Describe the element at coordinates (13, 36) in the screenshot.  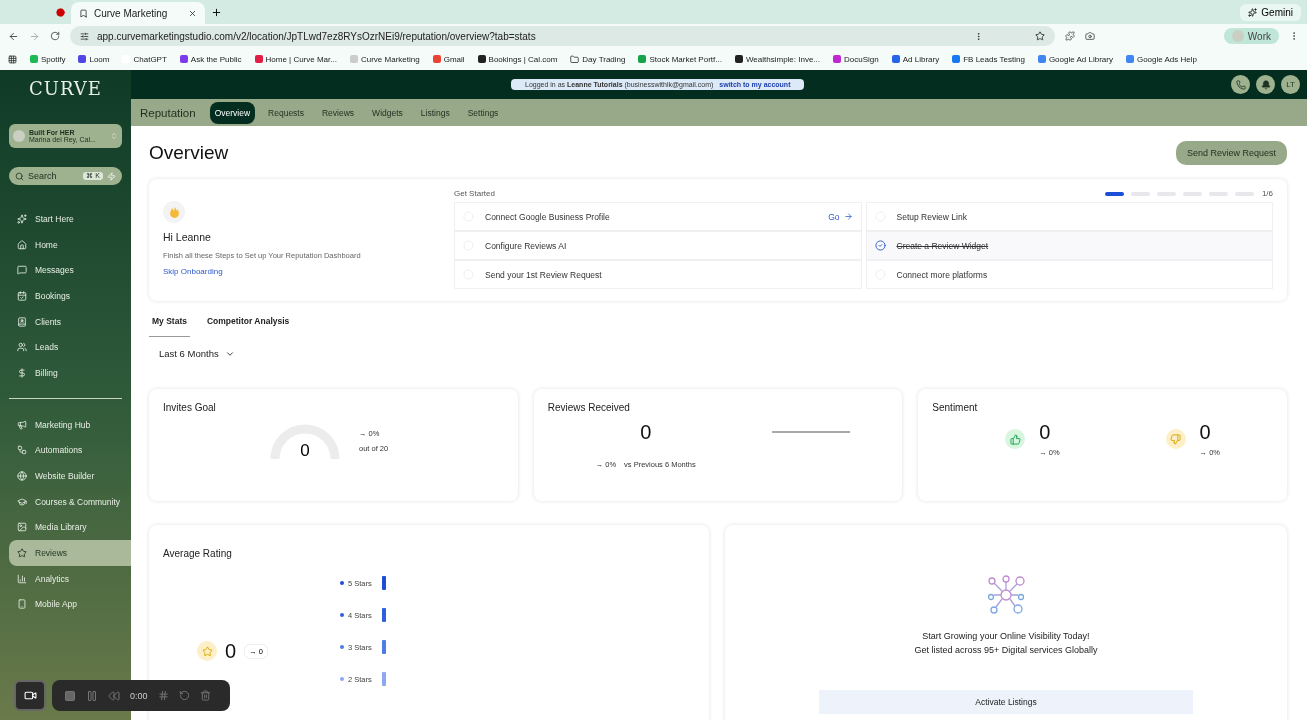
I see `back-icon` at that location.